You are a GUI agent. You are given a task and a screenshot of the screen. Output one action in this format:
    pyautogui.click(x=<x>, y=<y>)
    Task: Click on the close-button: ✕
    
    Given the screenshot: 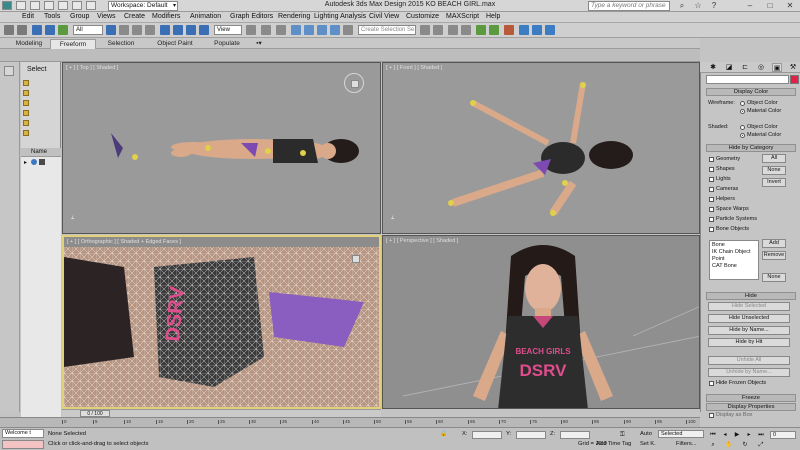 What is the action you would take?
    pyautogui.click(x=790, y=5)
    